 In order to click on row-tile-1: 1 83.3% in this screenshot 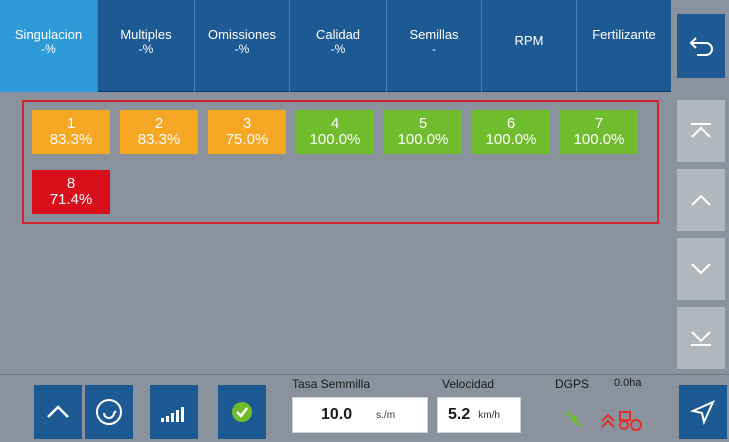, I will do `click(71, 132)`.